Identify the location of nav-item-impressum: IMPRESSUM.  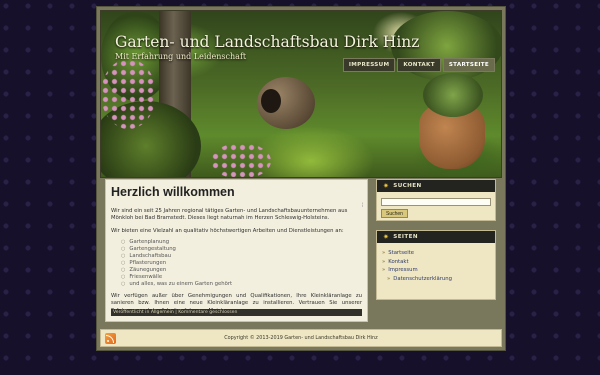
(369, 65).